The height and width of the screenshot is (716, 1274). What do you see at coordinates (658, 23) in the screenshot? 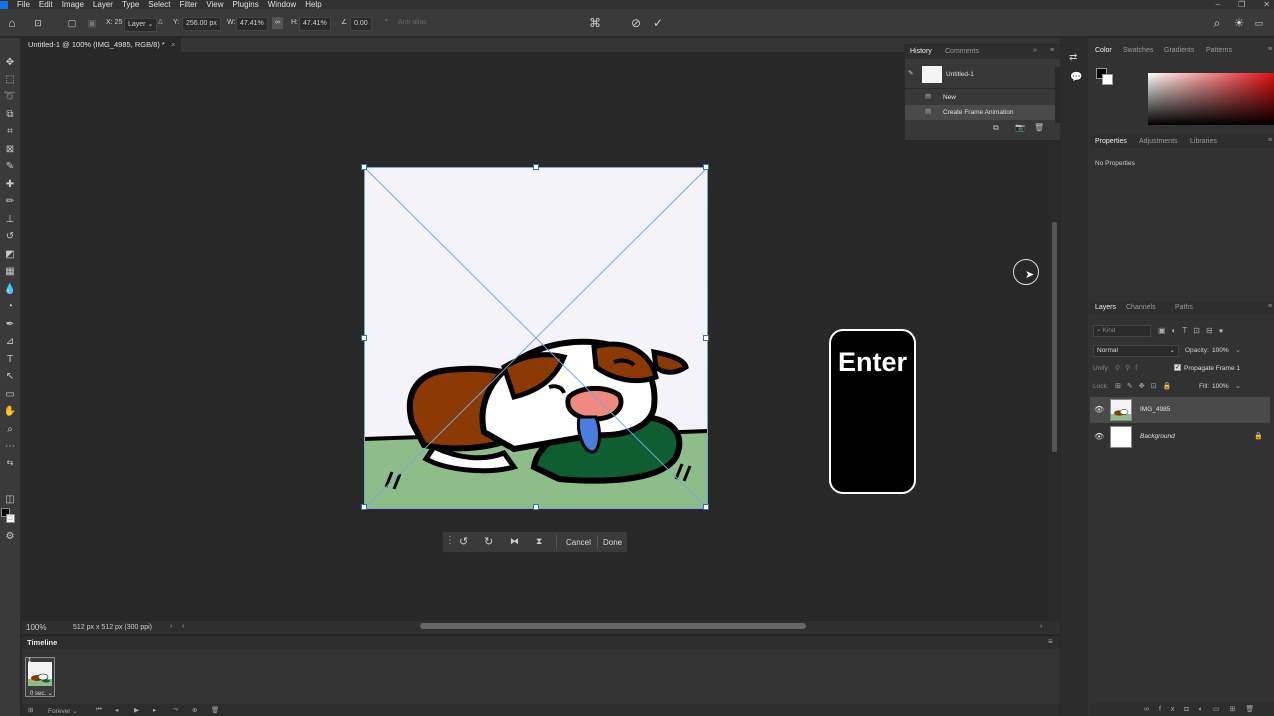
I see `commit-transform-icon: ✓` at bounding box center [658, 23].